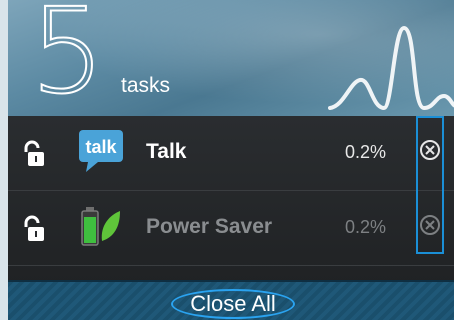 The image size is (454, 320). Describe the element at coordinates (430, 185) in the screenshot. I see `close-buttons-highlight` at that location.